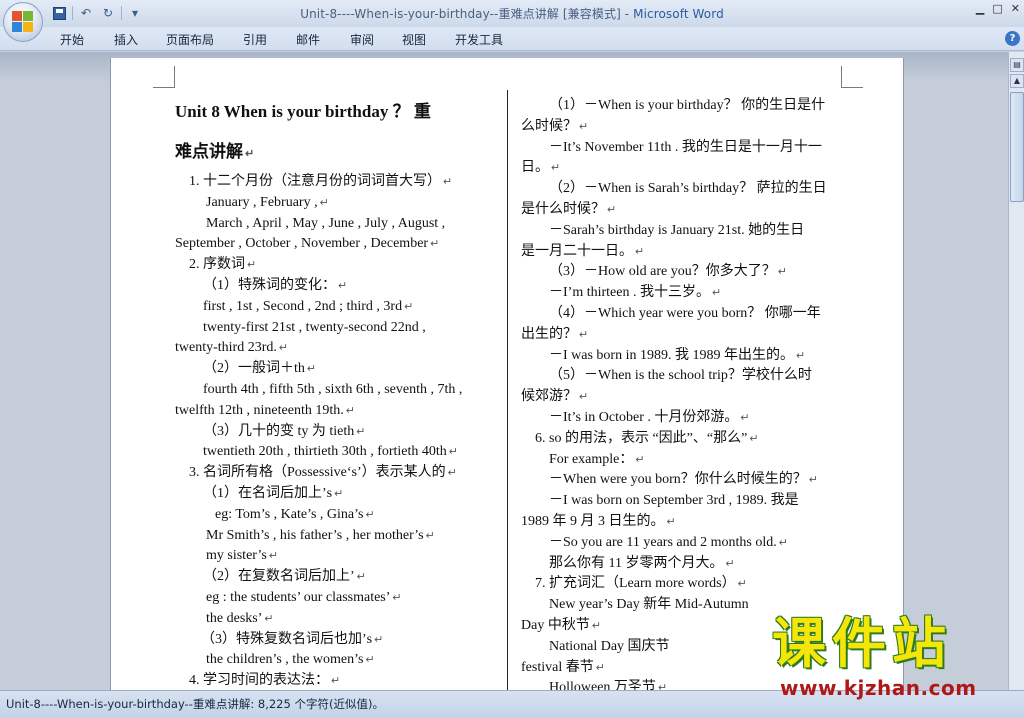  I want to click on doc-text: （2）一般词＋th, so click(254, 369).